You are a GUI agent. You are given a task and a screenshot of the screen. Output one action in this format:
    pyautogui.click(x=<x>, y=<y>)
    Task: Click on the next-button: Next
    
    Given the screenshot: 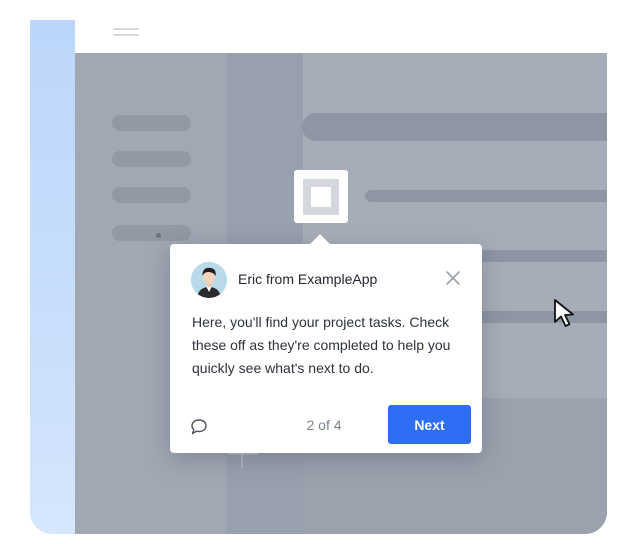 What is the action you would take?
    pyautogui.click(x=429, y=424)
    